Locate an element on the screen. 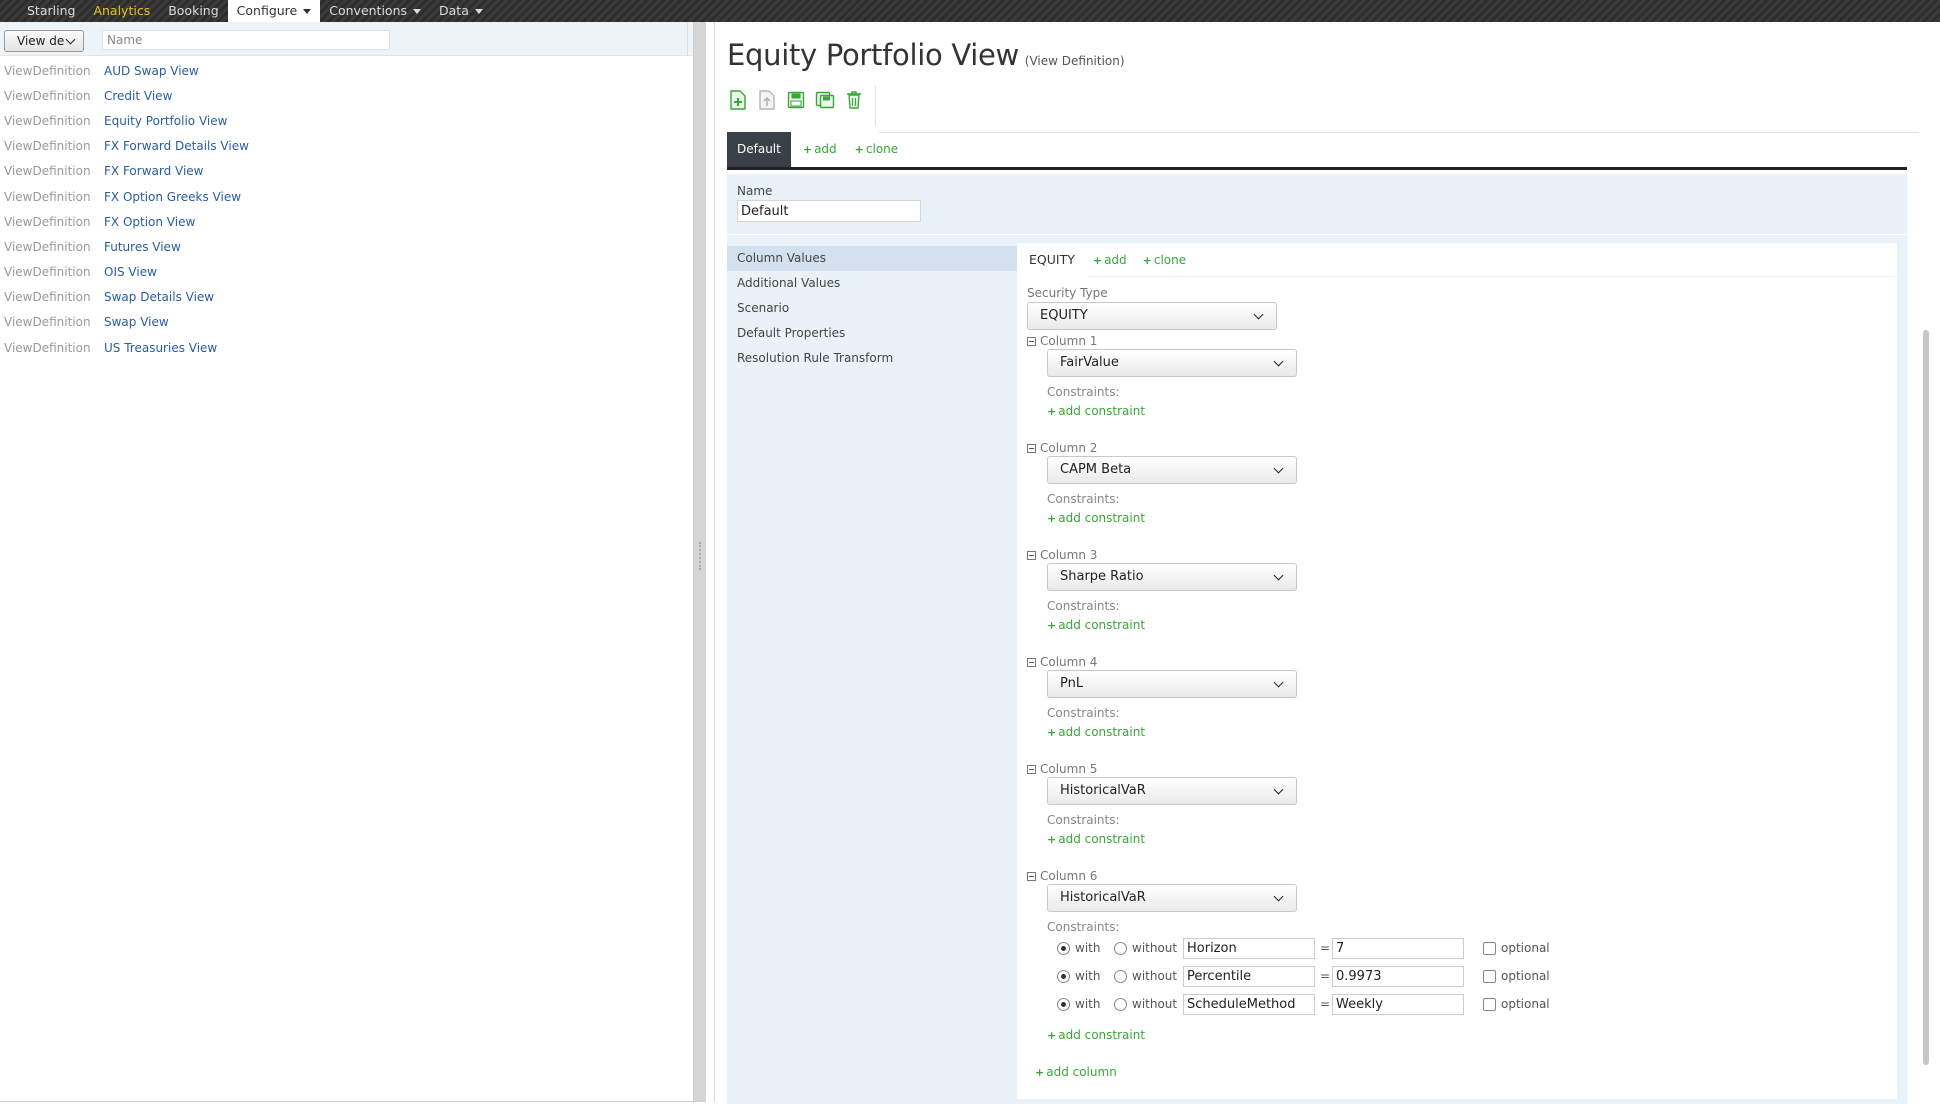  section-default-properties: Default Properties is located at coordinates (872, 333).